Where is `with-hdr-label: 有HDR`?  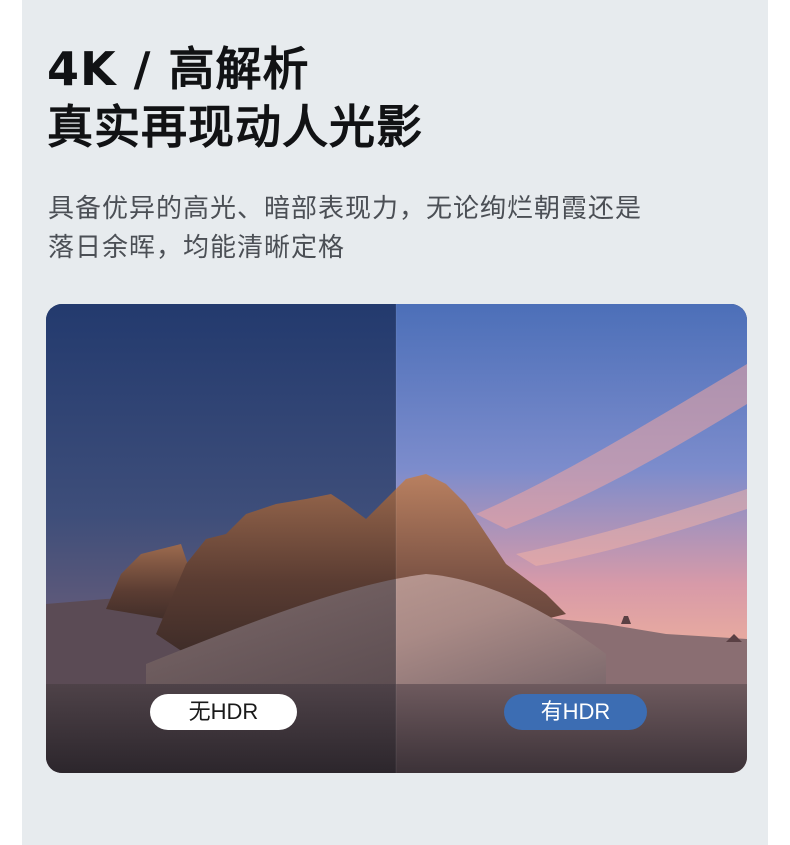
with-hdr-label: 有HDR is located at coordinates (575, 712).